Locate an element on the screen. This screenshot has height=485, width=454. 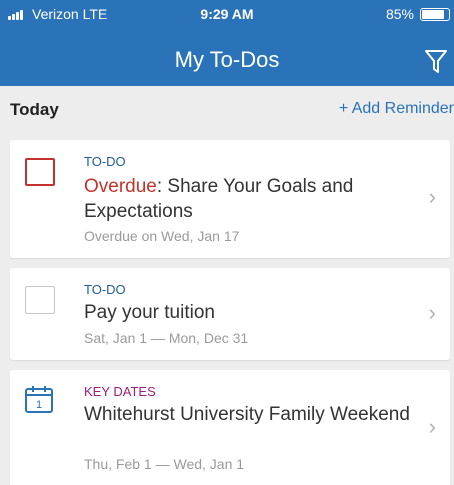
filter-icon is located at coordinates (436, 62).